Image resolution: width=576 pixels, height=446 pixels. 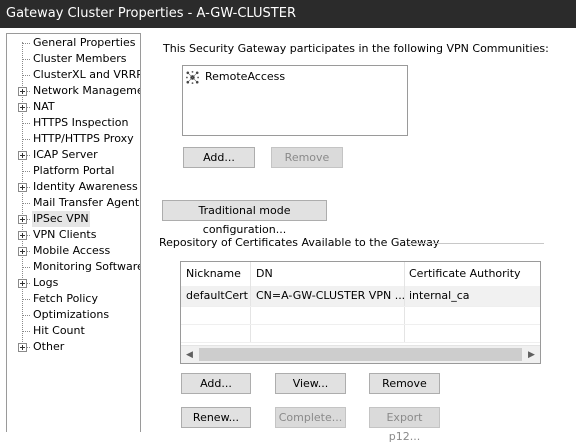 What do you see at coordinates (59, 330) in the screenshot?
I see `tree-item-label: Hit Count` at bounding box center [59, 330].